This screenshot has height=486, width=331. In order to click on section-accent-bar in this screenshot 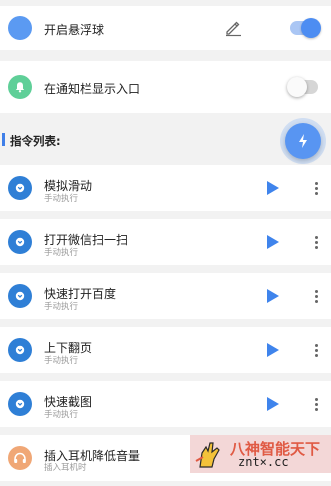, I will do `click(3, 139)`.